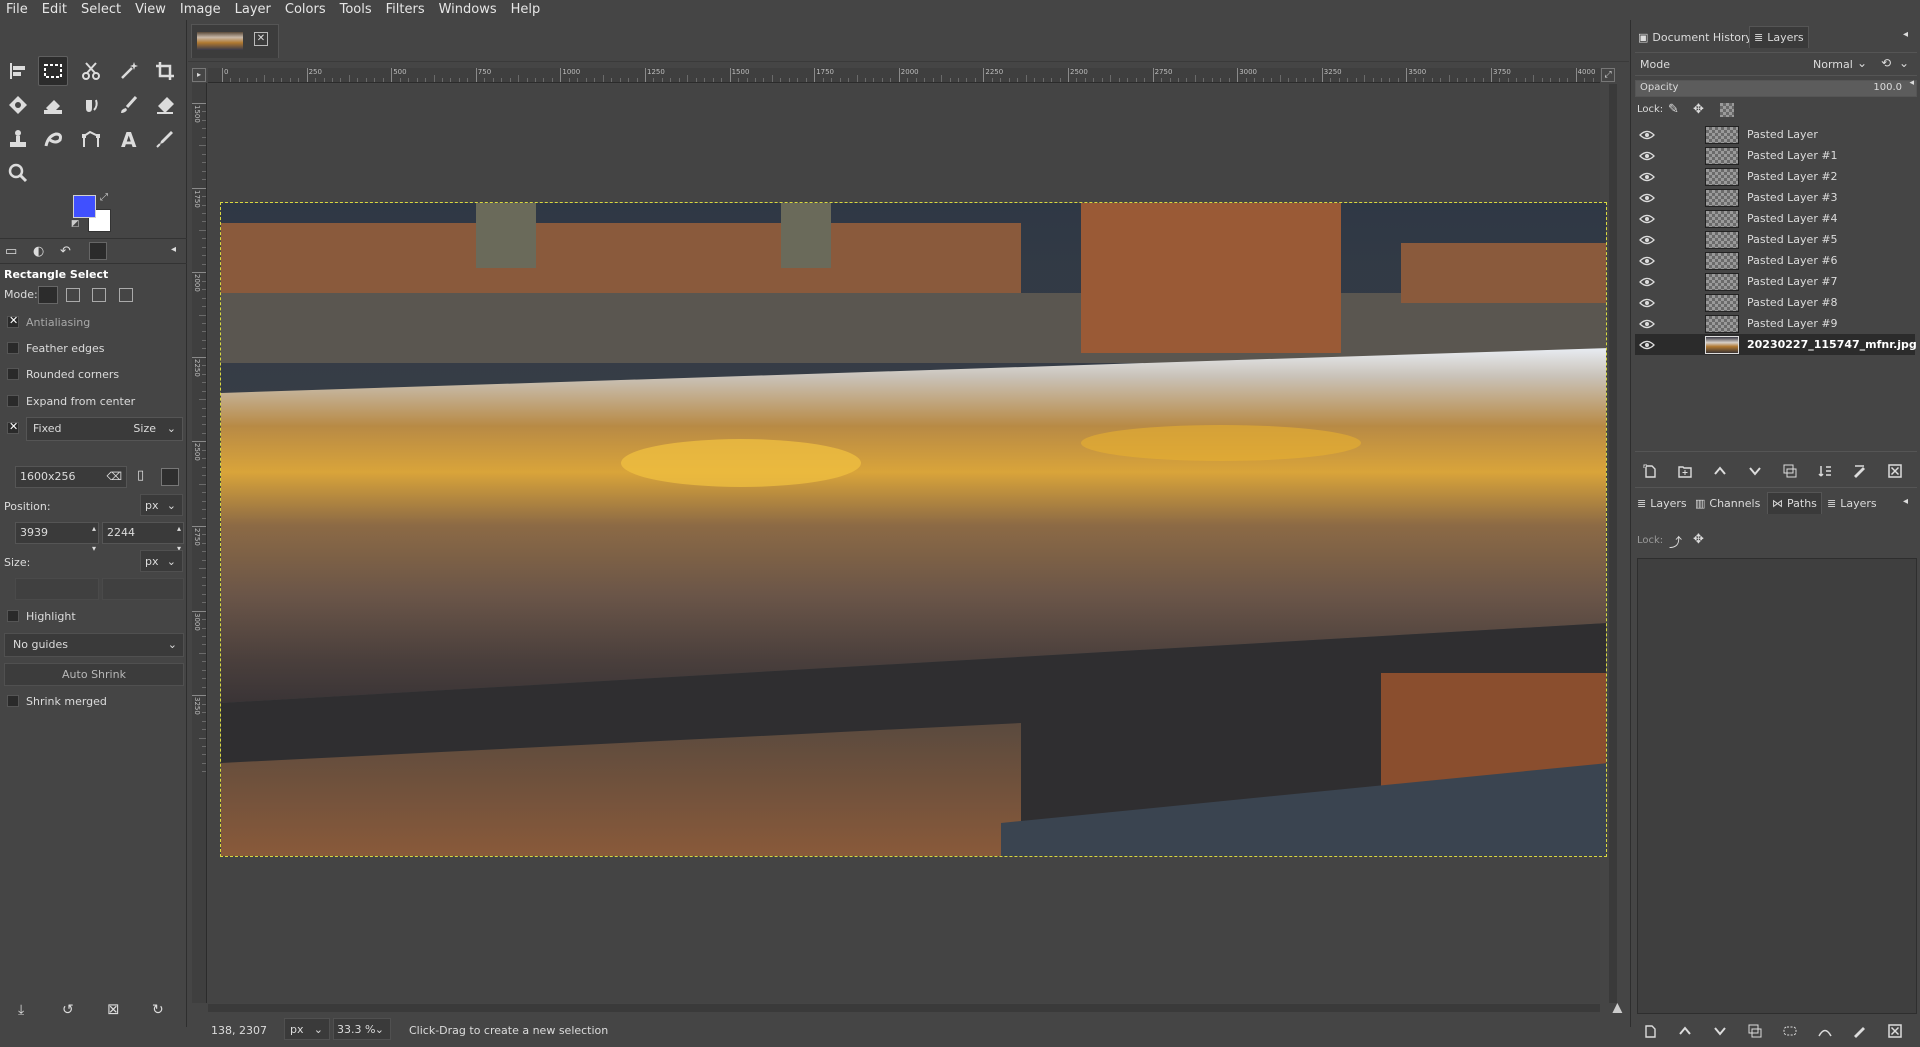 The width and height of the screenshot is (1920, 1047). Describe the element at coordinates (165, 105) in the screenshot. I see `eraser-icon` at that location.